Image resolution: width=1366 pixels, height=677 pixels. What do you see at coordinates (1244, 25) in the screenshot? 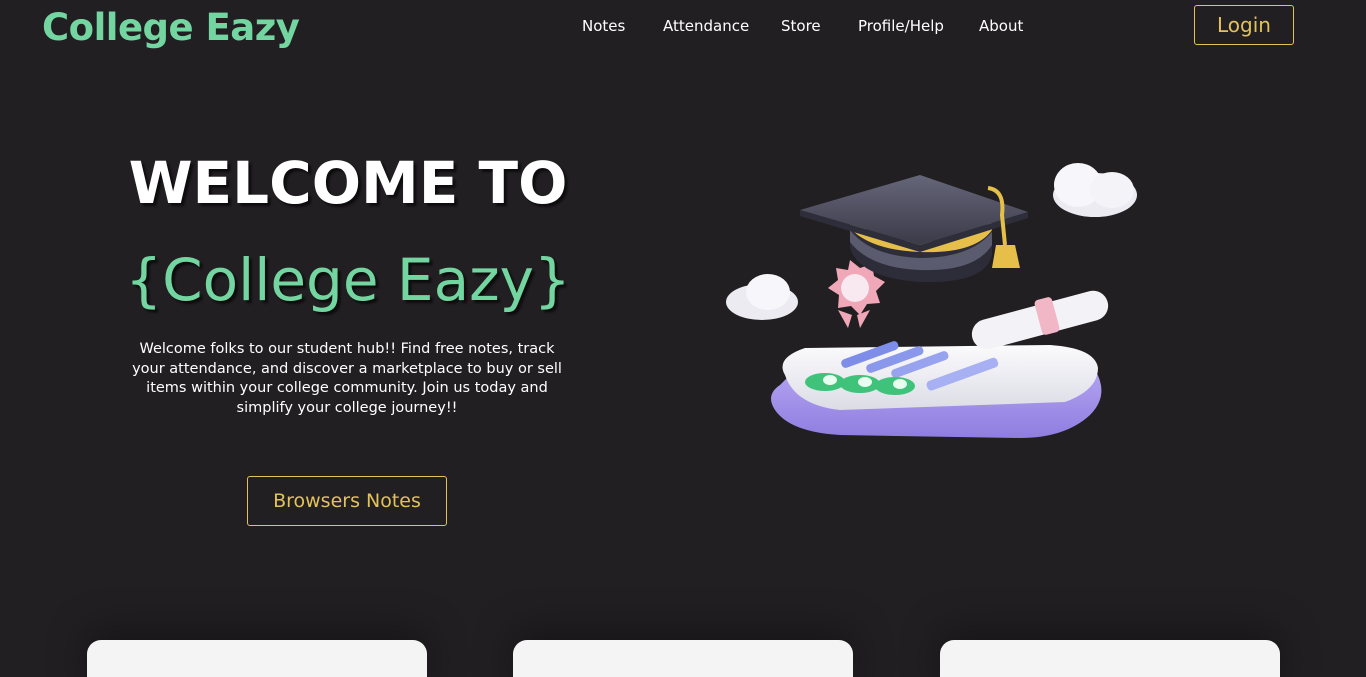
I see `login-button: Login` at bounding box center [1244, 25].